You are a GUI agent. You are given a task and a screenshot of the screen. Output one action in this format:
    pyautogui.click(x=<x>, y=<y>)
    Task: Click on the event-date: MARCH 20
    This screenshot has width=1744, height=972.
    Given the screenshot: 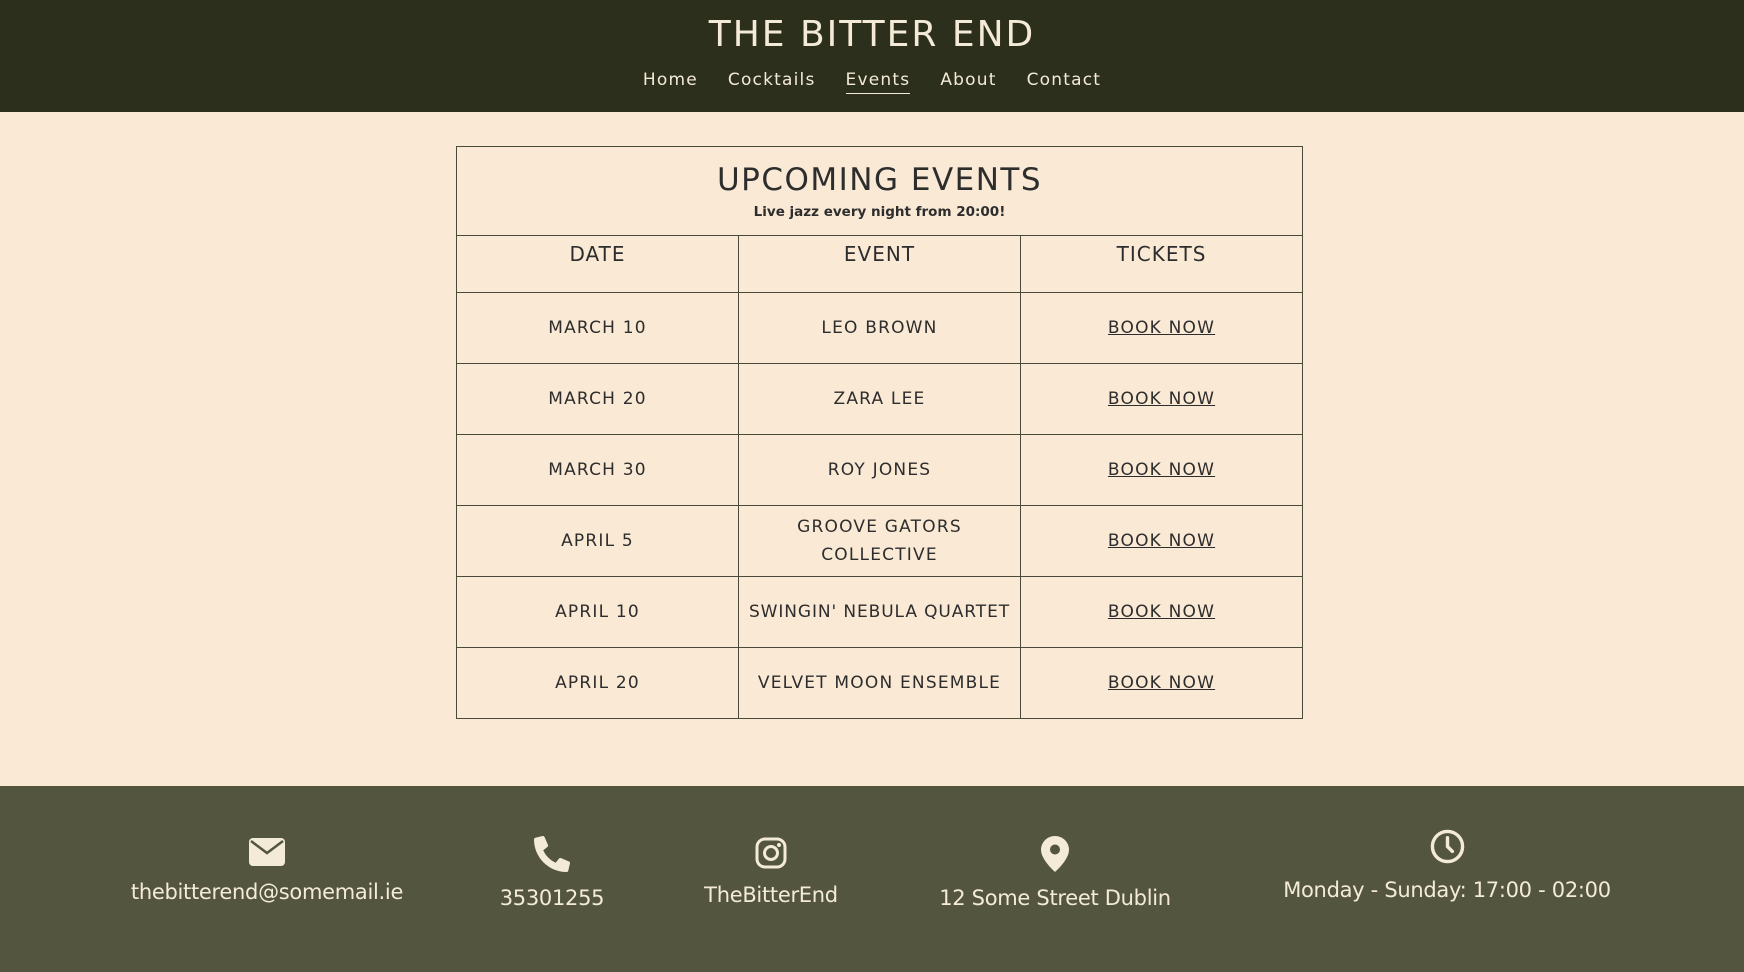 What is the action you would take?
    pyautogui.click(x=597, y=399)
    